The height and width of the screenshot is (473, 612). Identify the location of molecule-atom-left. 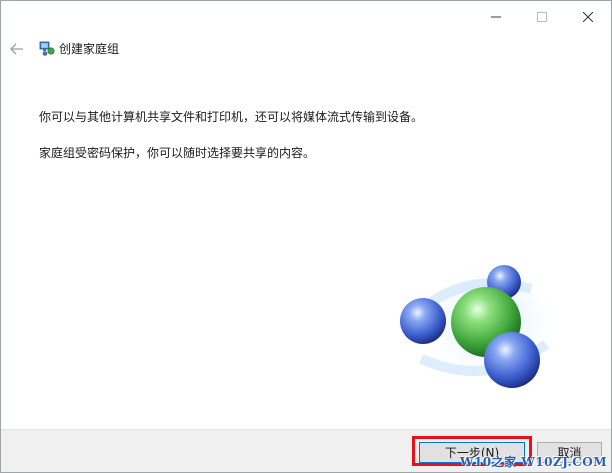
(423, 321).